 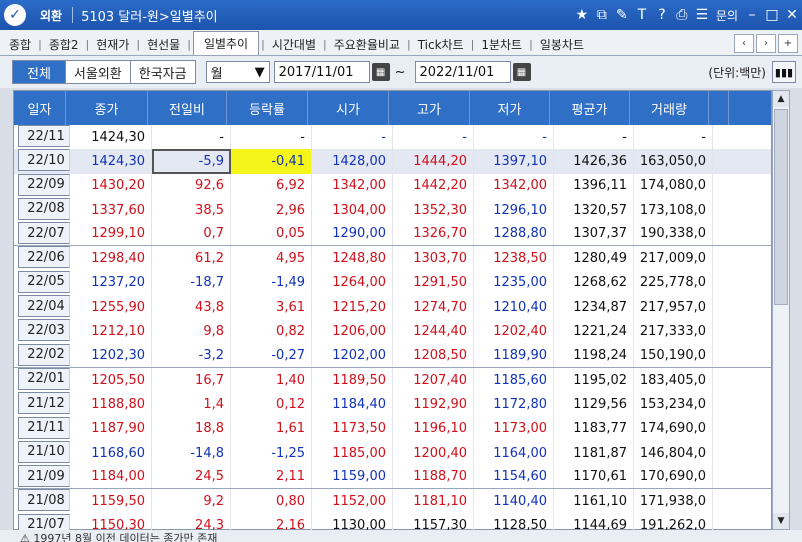 I want to click on maximize-icon: □, so click(x=772, y=15).